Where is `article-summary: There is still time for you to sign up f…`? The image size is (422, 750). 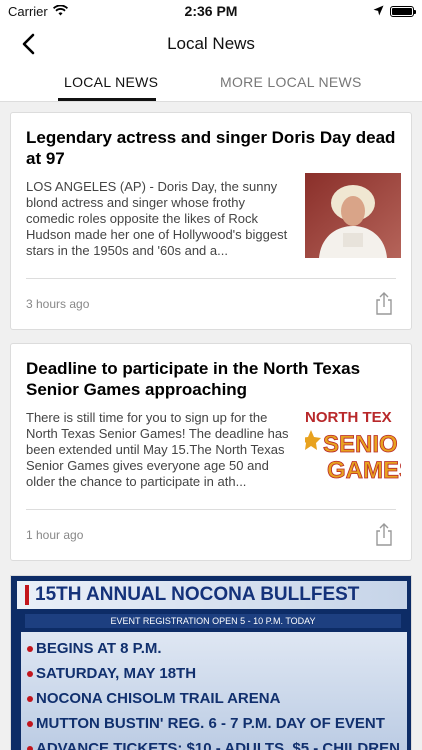 article-summary: There is still time for you to sign up f… is located at coordinates (157, 449).